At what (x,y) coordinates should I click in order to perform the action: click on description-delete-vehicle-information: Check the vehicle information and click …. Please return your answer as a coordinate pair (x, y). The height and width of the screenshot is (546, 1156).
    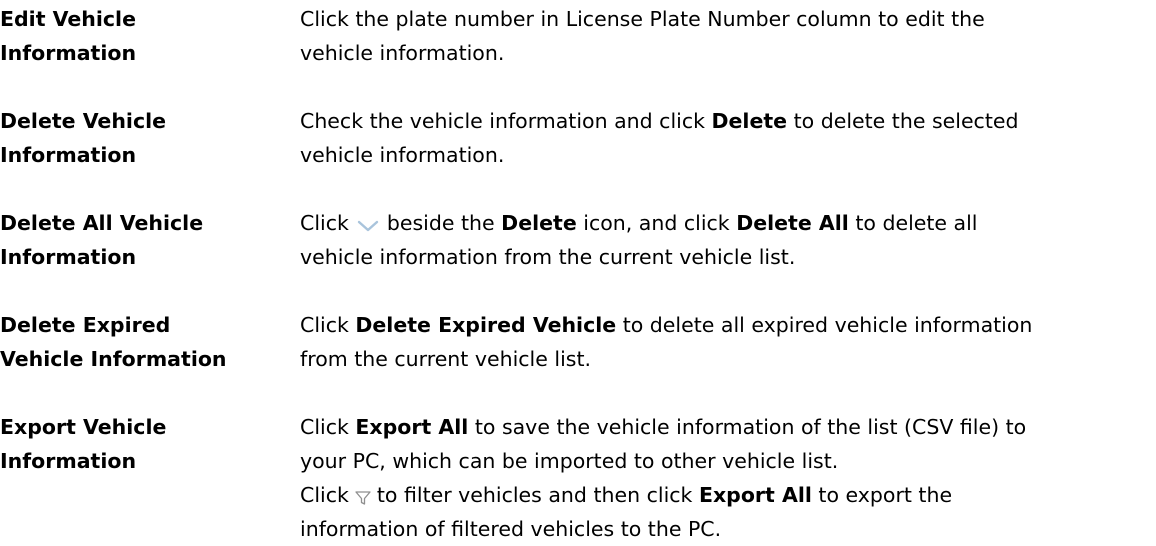
    Looking at the image, I should click on (725, 138).